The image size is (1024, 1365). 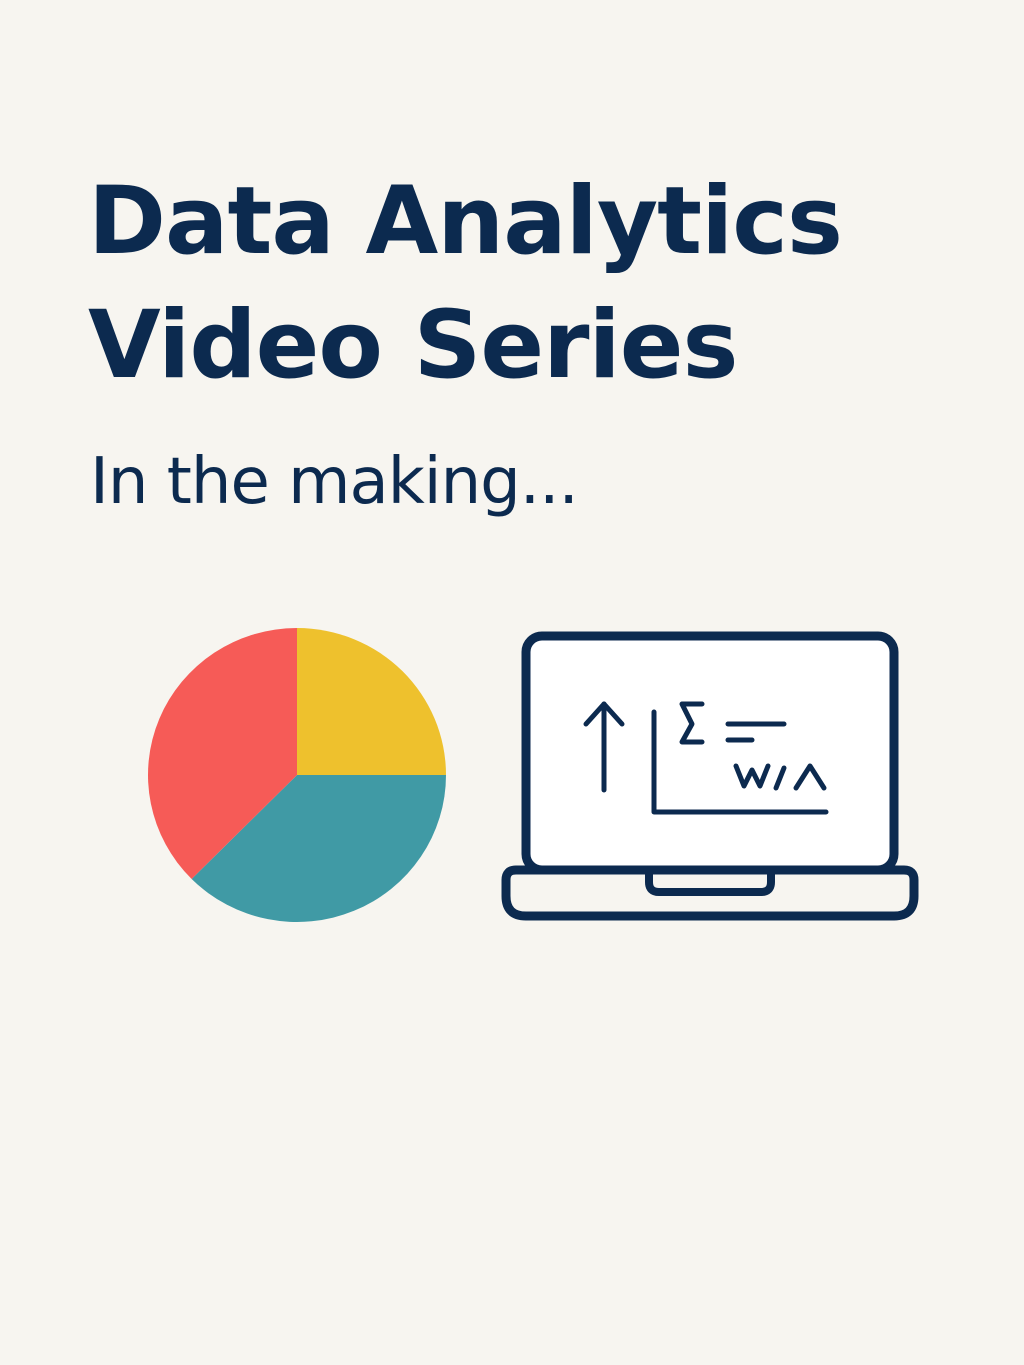 I want to click on pie-chart-icon, so click(x=297, y=775).